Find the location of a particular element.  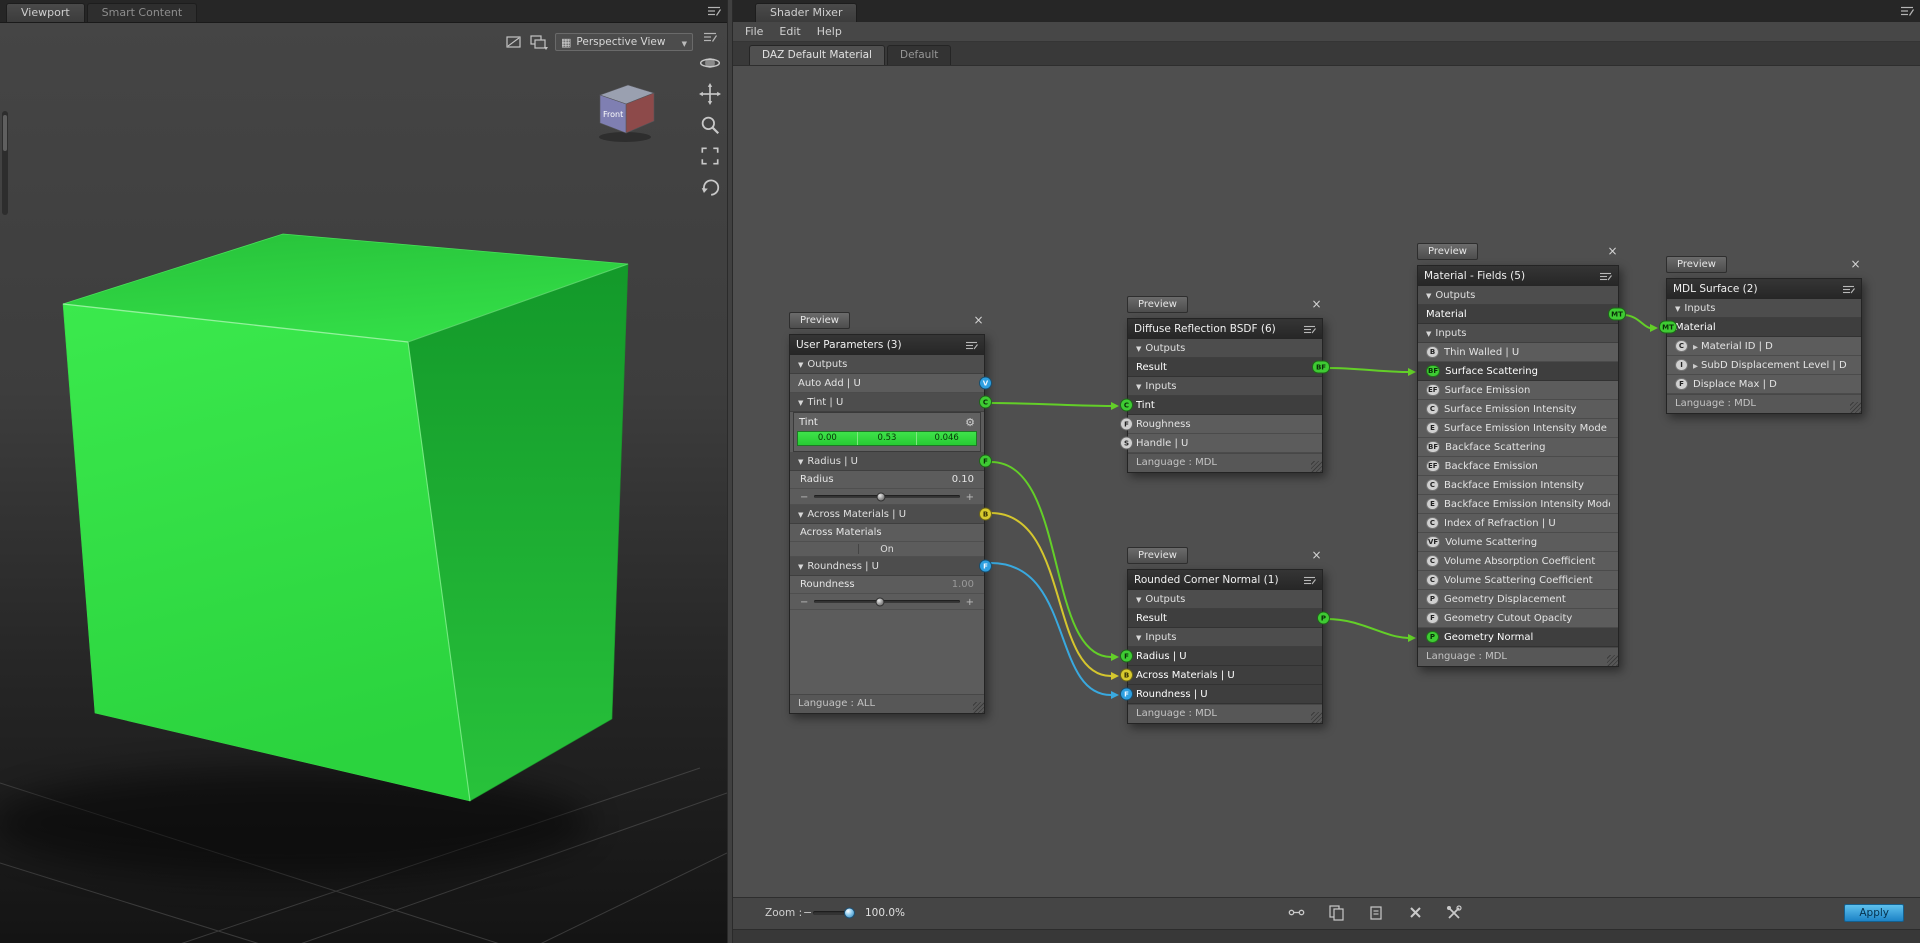

node-row: Roughness F is located at coordinates (1221, 424).